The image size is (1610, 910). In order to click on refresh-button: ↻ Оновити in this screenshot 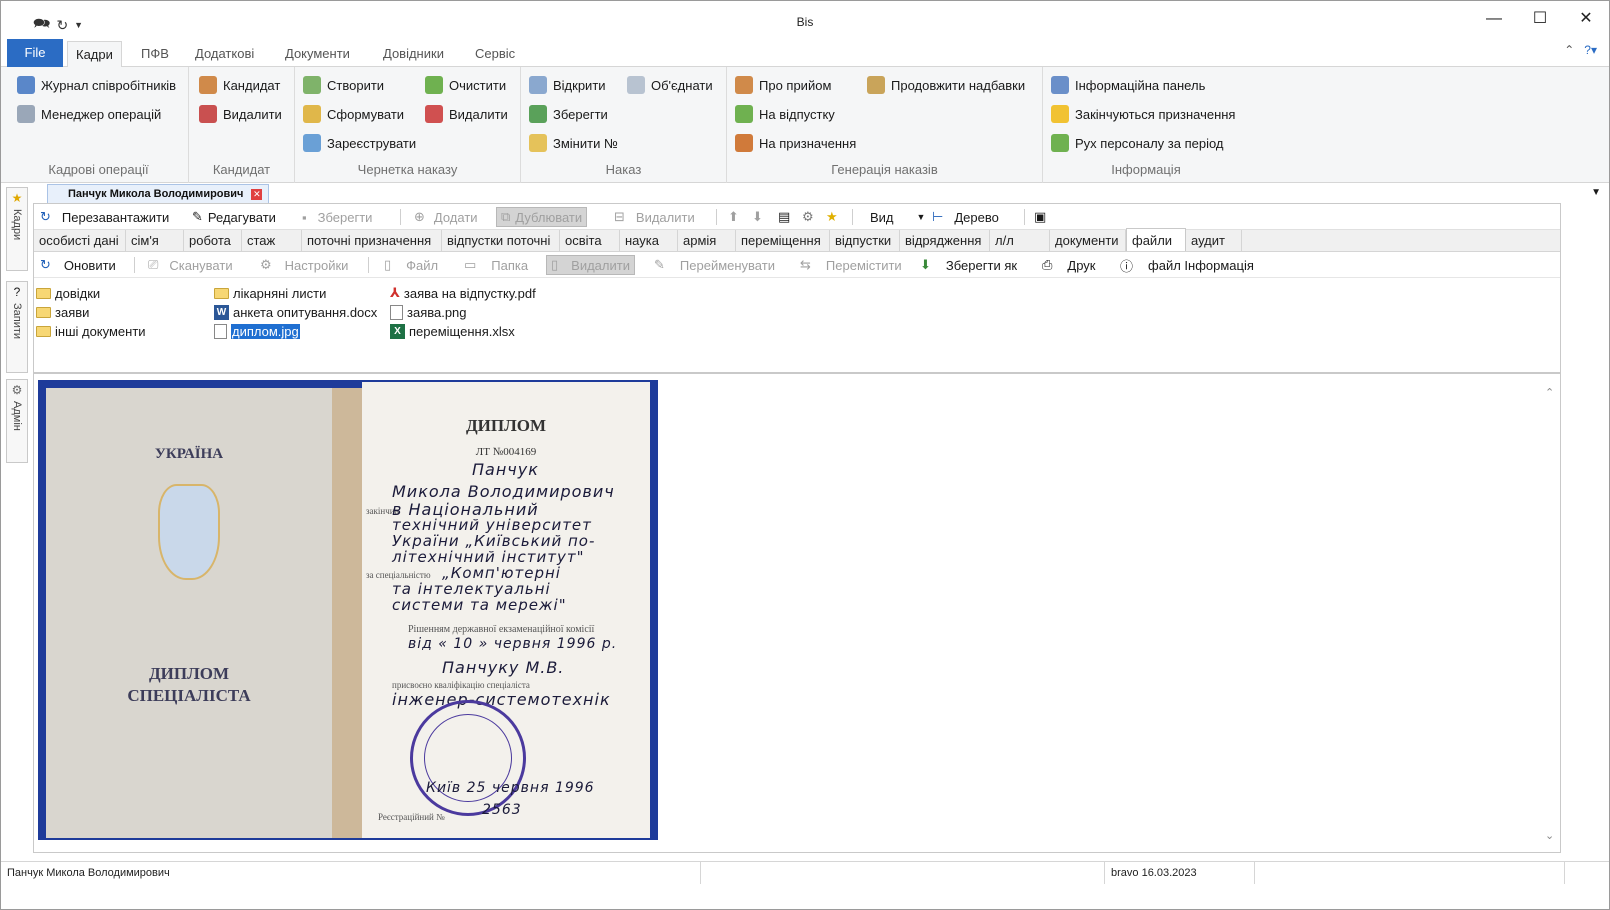, I will do `click(78, 265)`.